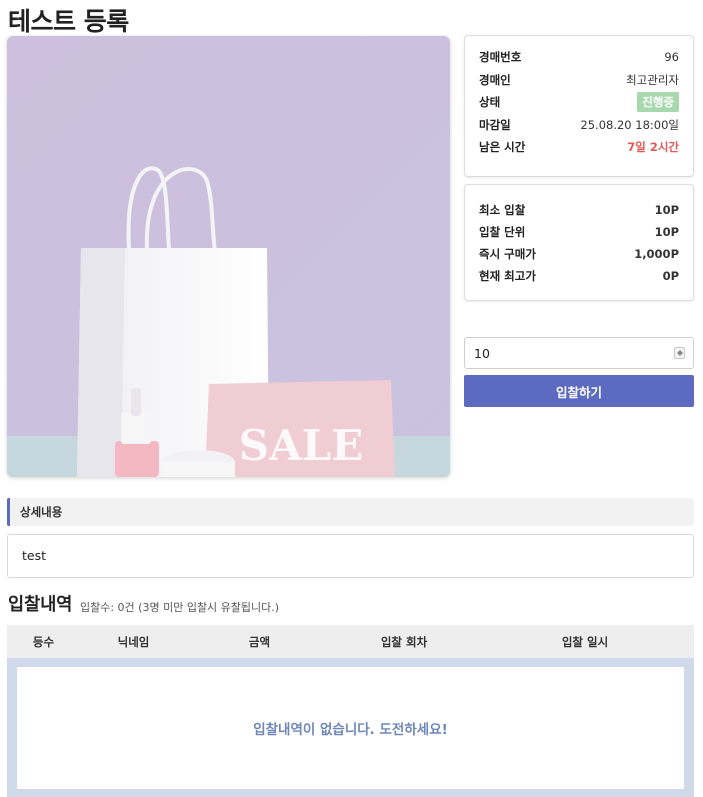 Image resolution: width=703 pixels, height=797 pixels. What do you see at coordinates (404, 641) in the screenshot?
I see `column-bid-round: 입찰 회차` at bounding box center [404, 641].